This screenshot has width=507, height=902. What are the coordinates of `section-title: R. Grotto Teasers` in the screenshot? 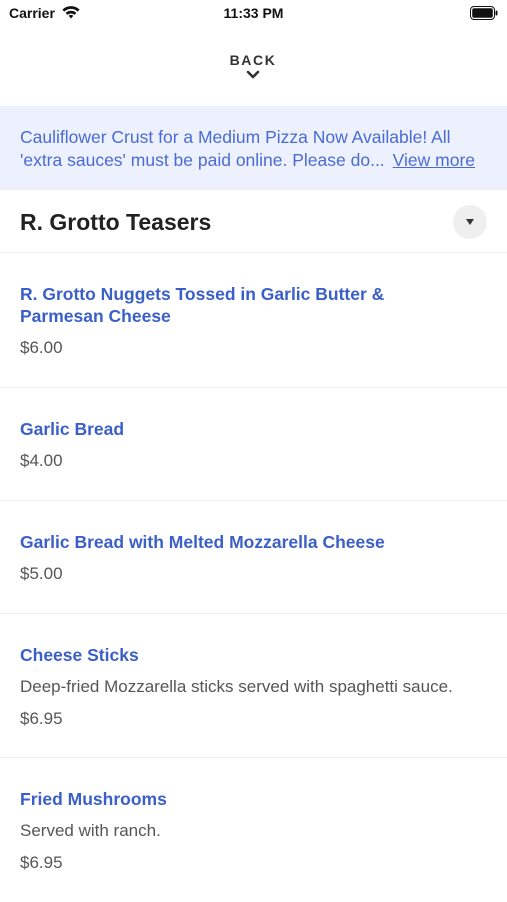 It's located at (116, 222).